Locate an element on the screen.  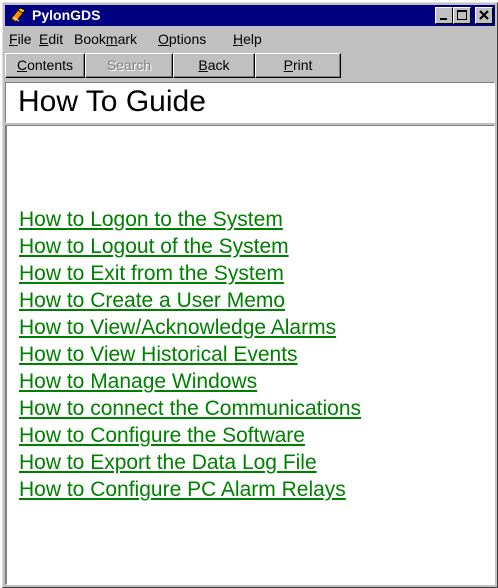
list-item: How to Logout of the System is located at coordinates (190, 246).